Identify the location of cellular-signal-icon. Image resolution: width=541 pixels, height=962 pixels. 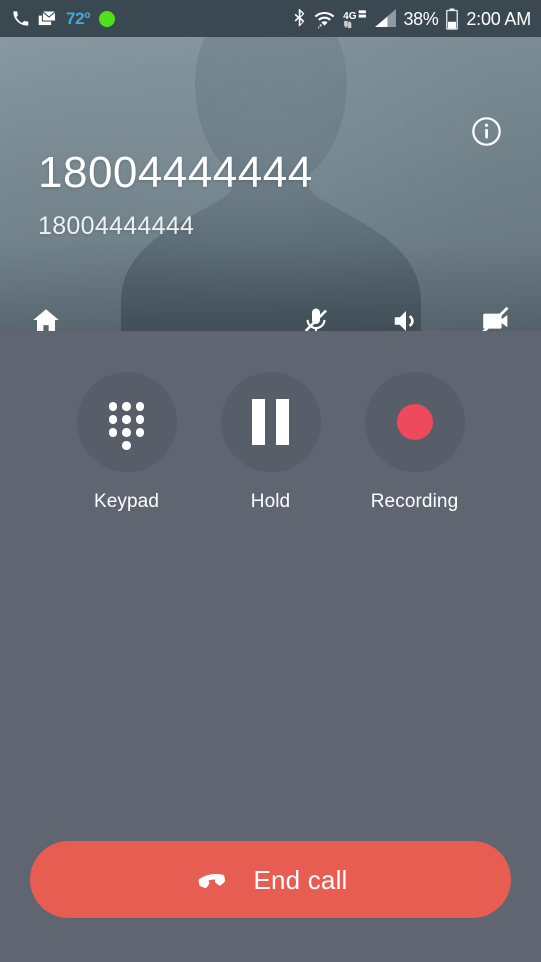
(385, 18).